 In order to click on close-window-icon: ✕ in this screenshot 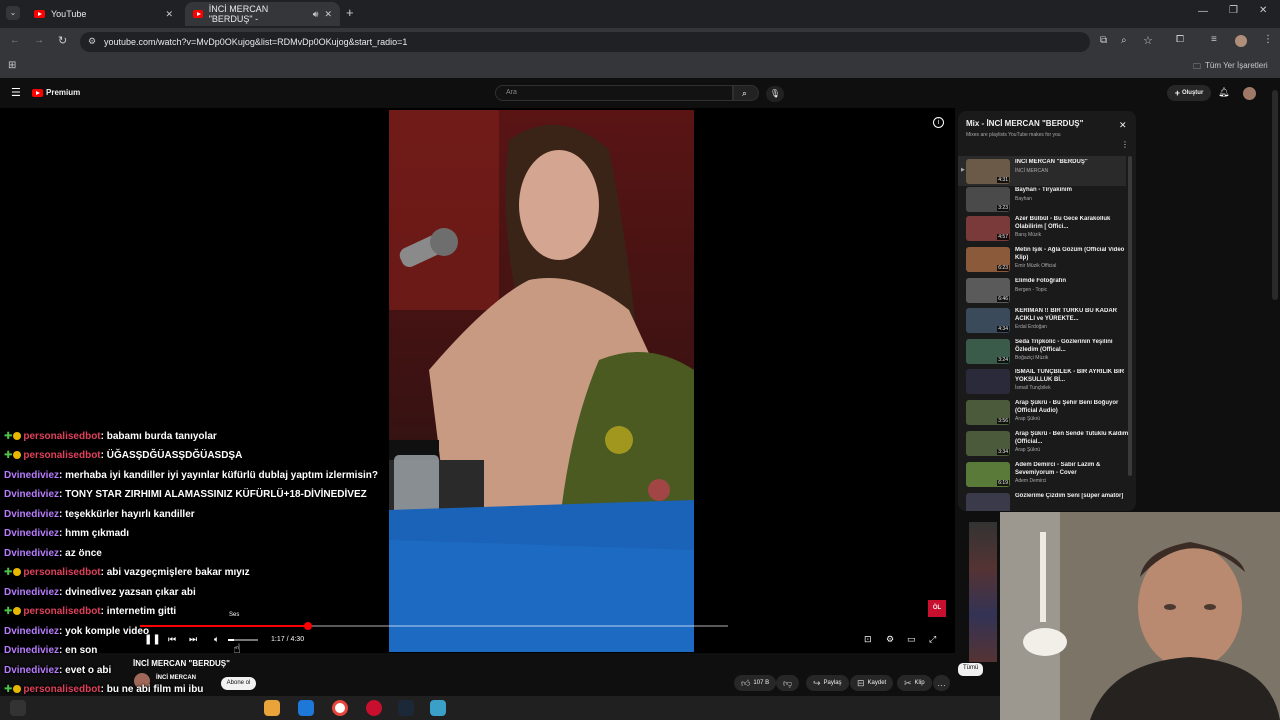, I will do `click(1263, 10)`.